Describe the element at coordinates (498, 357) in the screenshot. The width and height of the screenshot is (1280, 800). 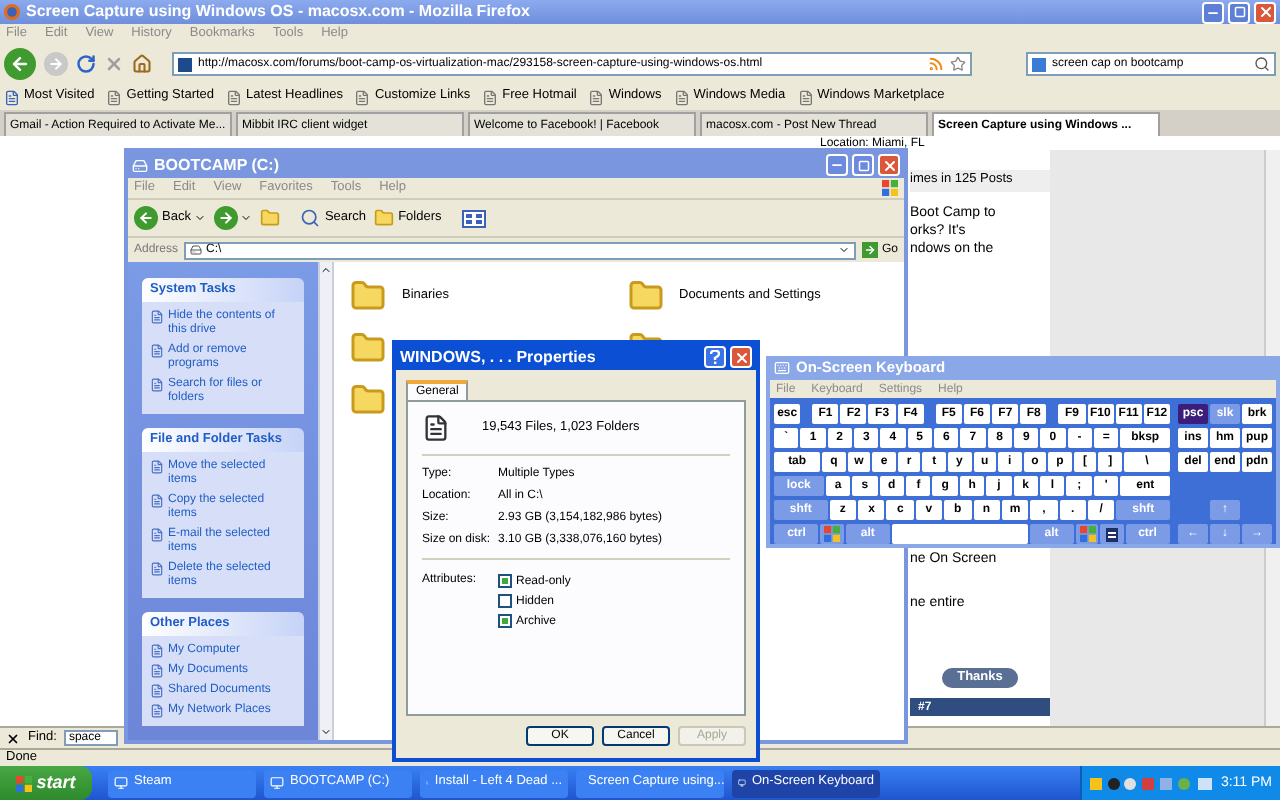
I see `dialog-title: WINDOWS, . . . Properties` at that location.